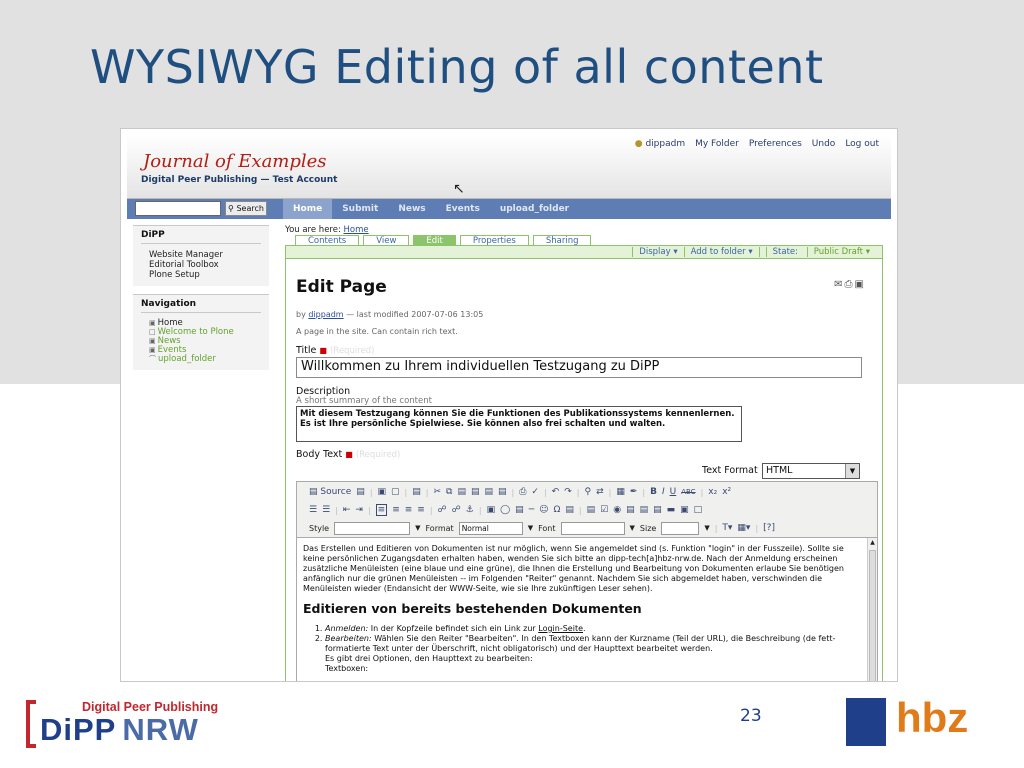 The height and width of the screenshot is (768, 1024). I want to click on text-format-select: HTML ▼, so click(811, 471).